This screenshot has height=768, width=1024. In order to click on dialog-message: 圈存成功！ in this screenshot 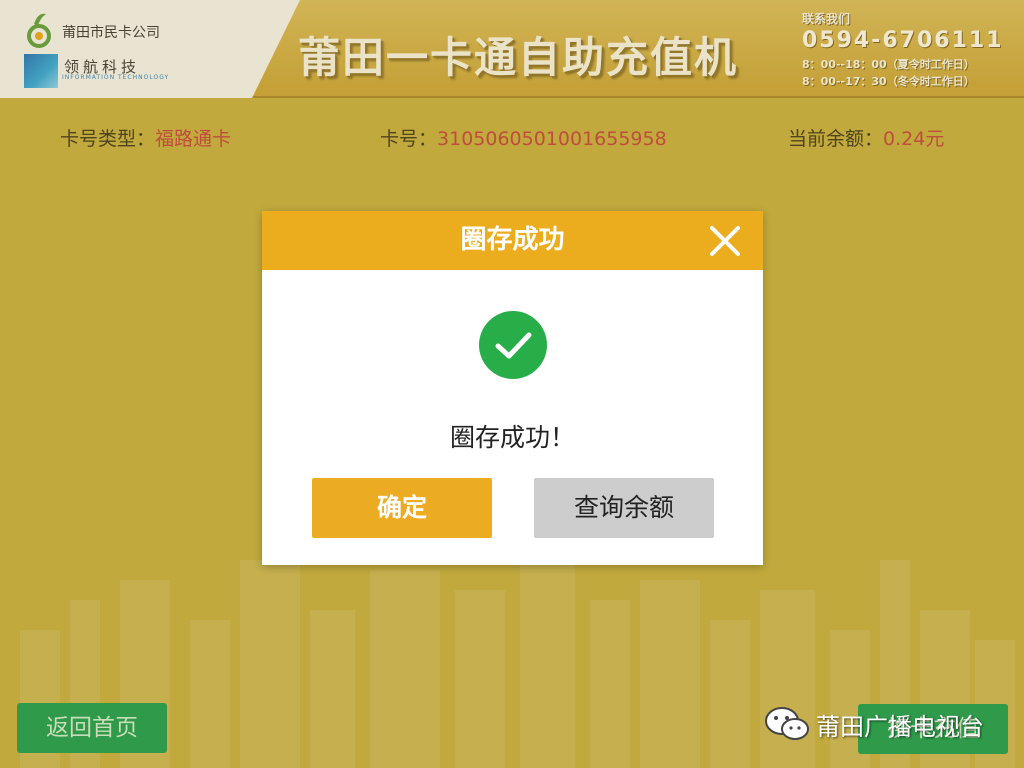, I will do `click(512, 437)`.